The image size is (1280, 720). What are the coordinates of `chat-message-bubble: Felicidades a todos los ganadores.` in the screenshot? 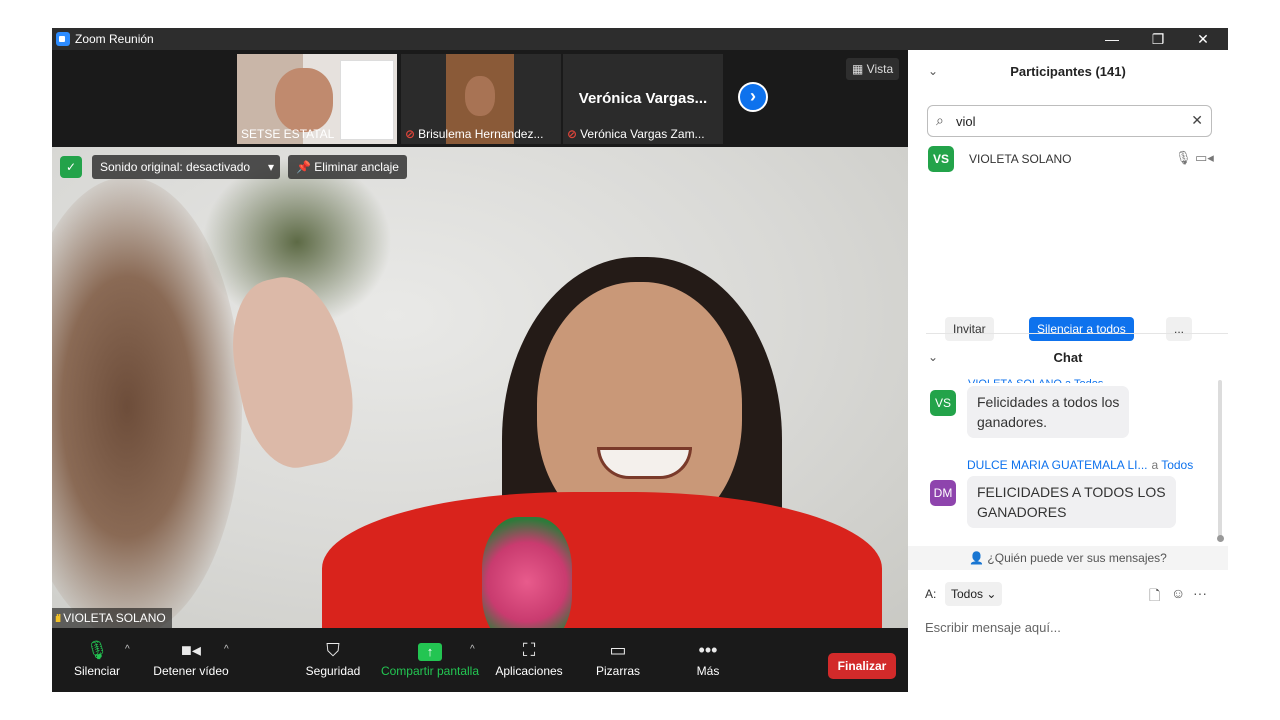 It's located at (1048, 412).